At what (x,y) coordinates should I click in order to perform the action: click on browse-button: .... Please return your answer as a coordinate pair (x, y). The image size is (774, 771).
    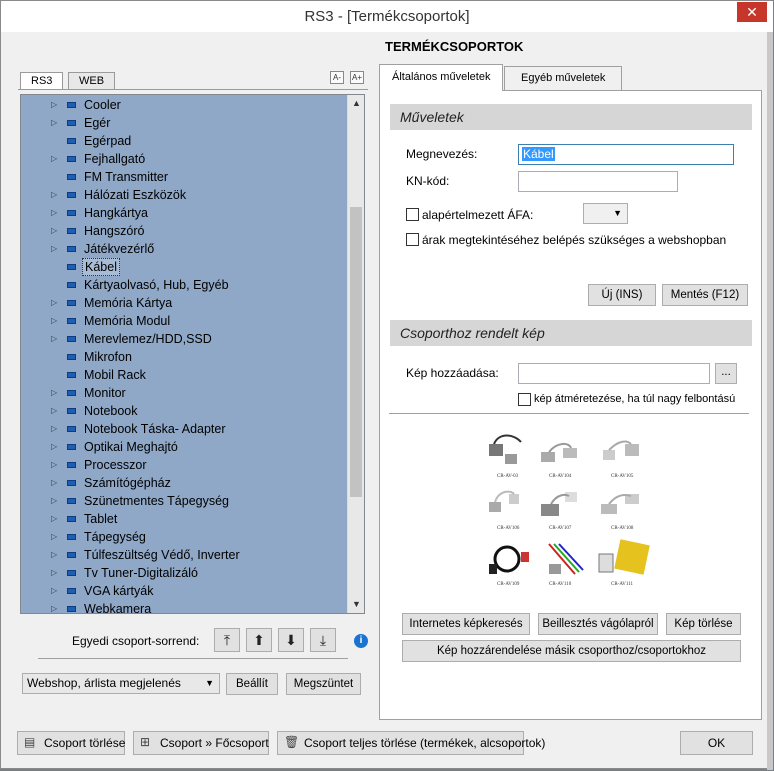
    Looking at the image, I should click on (726, 373).